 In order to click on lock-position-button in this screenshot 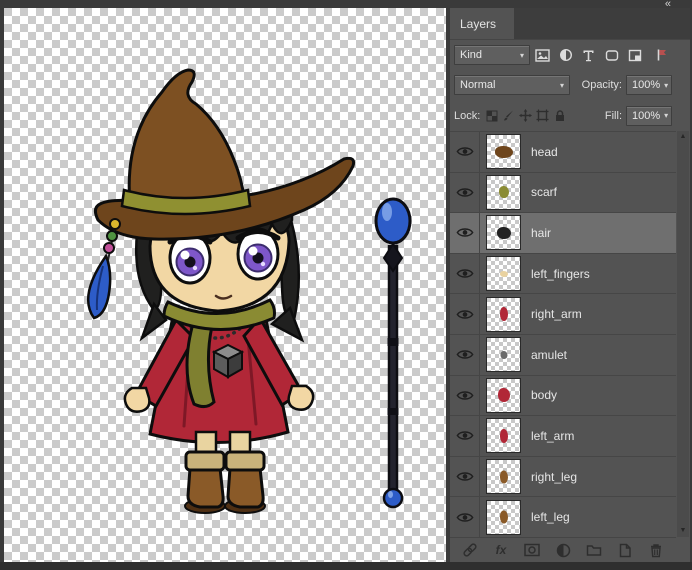, I will do `click(525, 116)`.